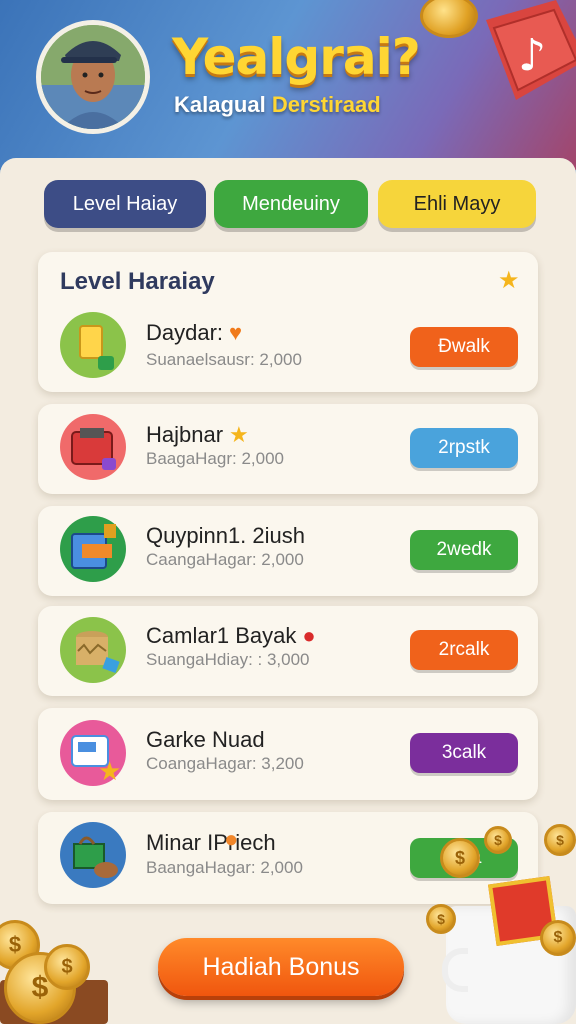 The image size is (576, 1024). I want to click on item-action-button: Đwalk, so click(464, 347).